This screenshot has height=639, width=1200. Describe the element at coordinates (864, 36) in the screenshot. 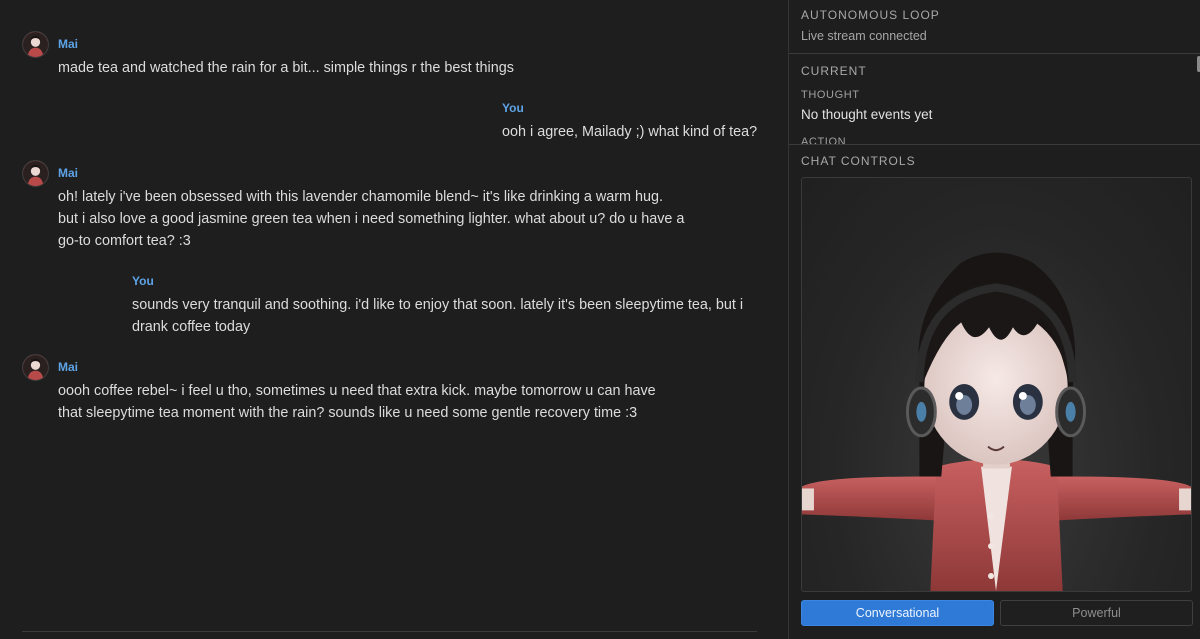

I see `stream-status: Live stream connected` at that location.